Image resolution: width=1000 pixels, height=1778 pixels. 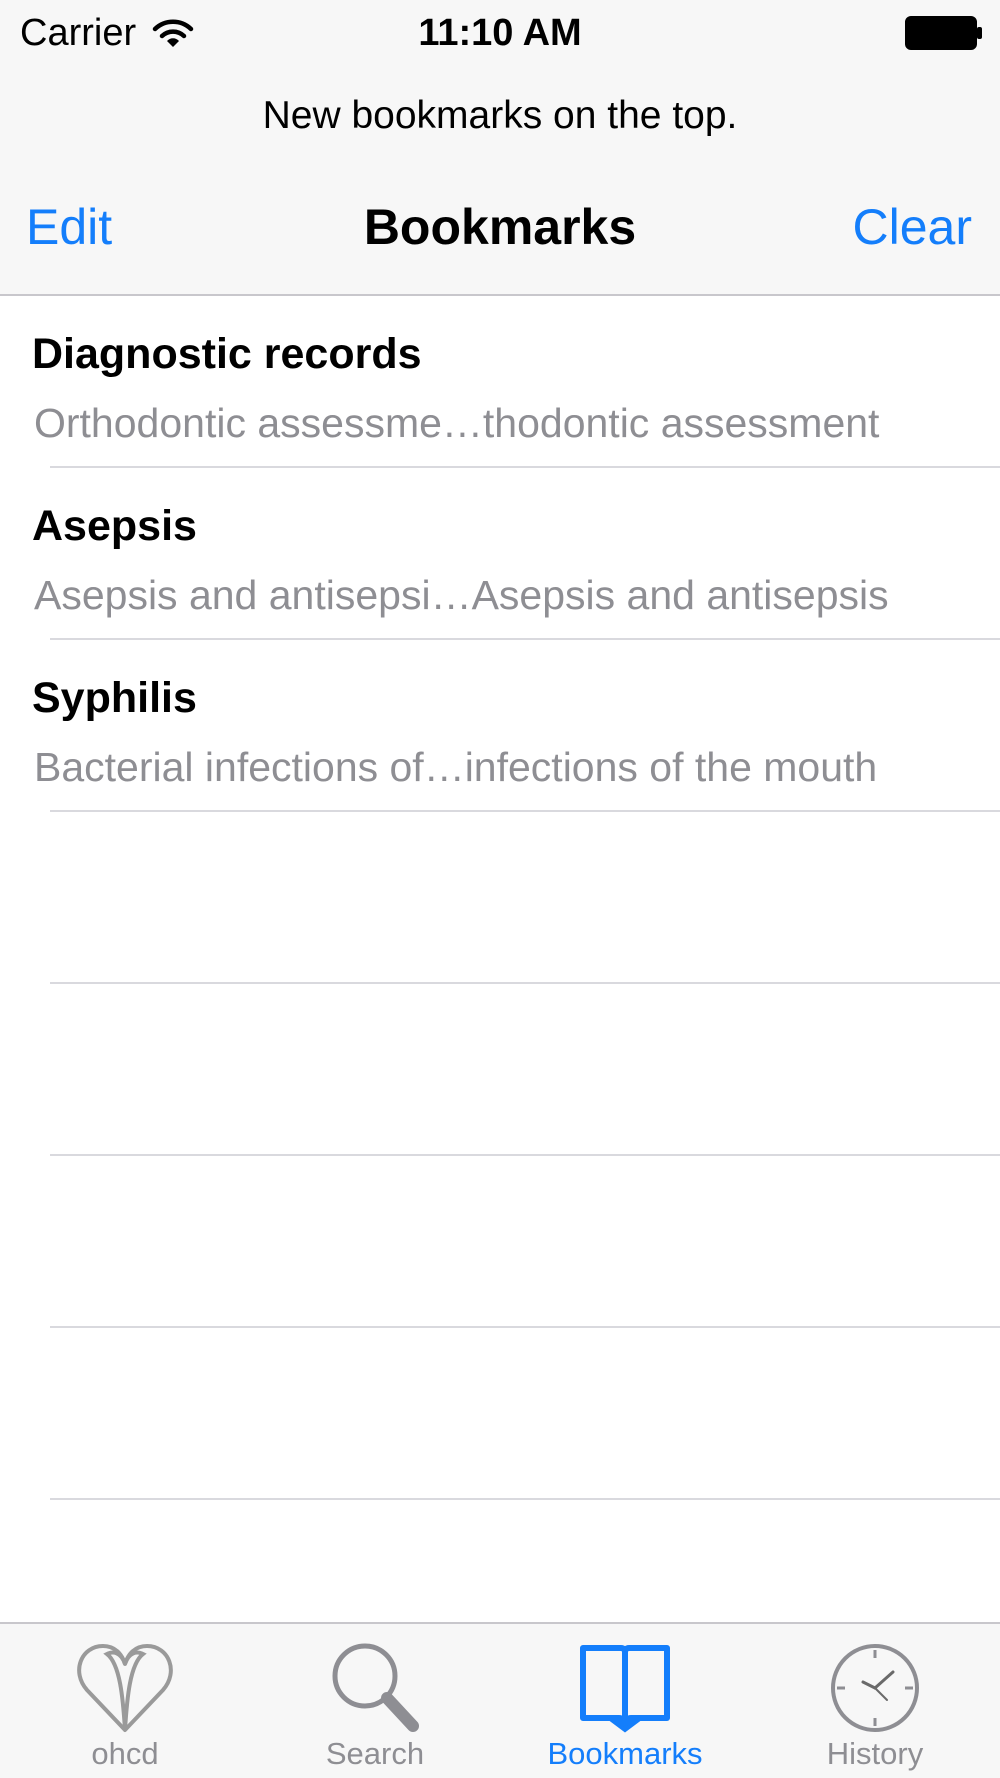 I want to click on status-time: 11:10 AM, so click(x=500, y=33).